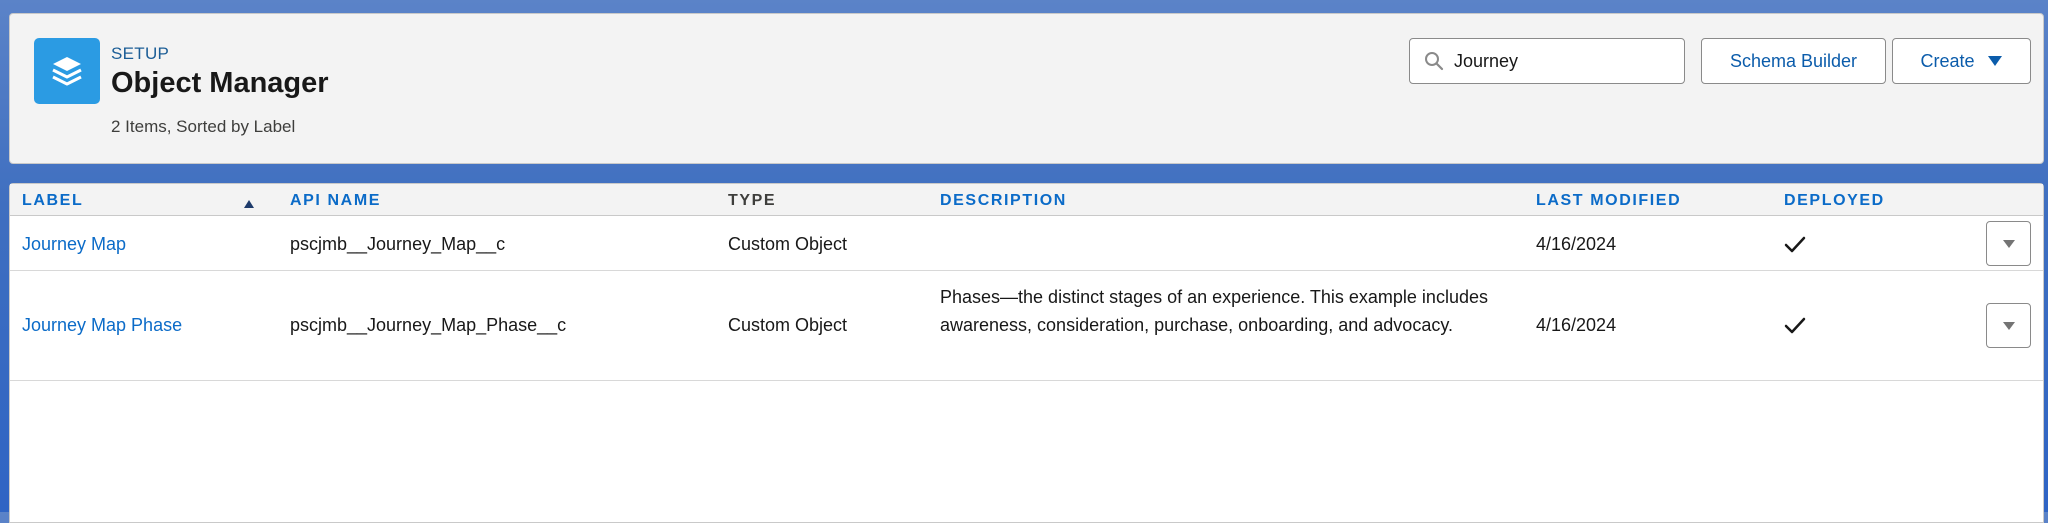 This screenshot has height=523, width=2048. I want to click on search-icon, so click(1434, 63).